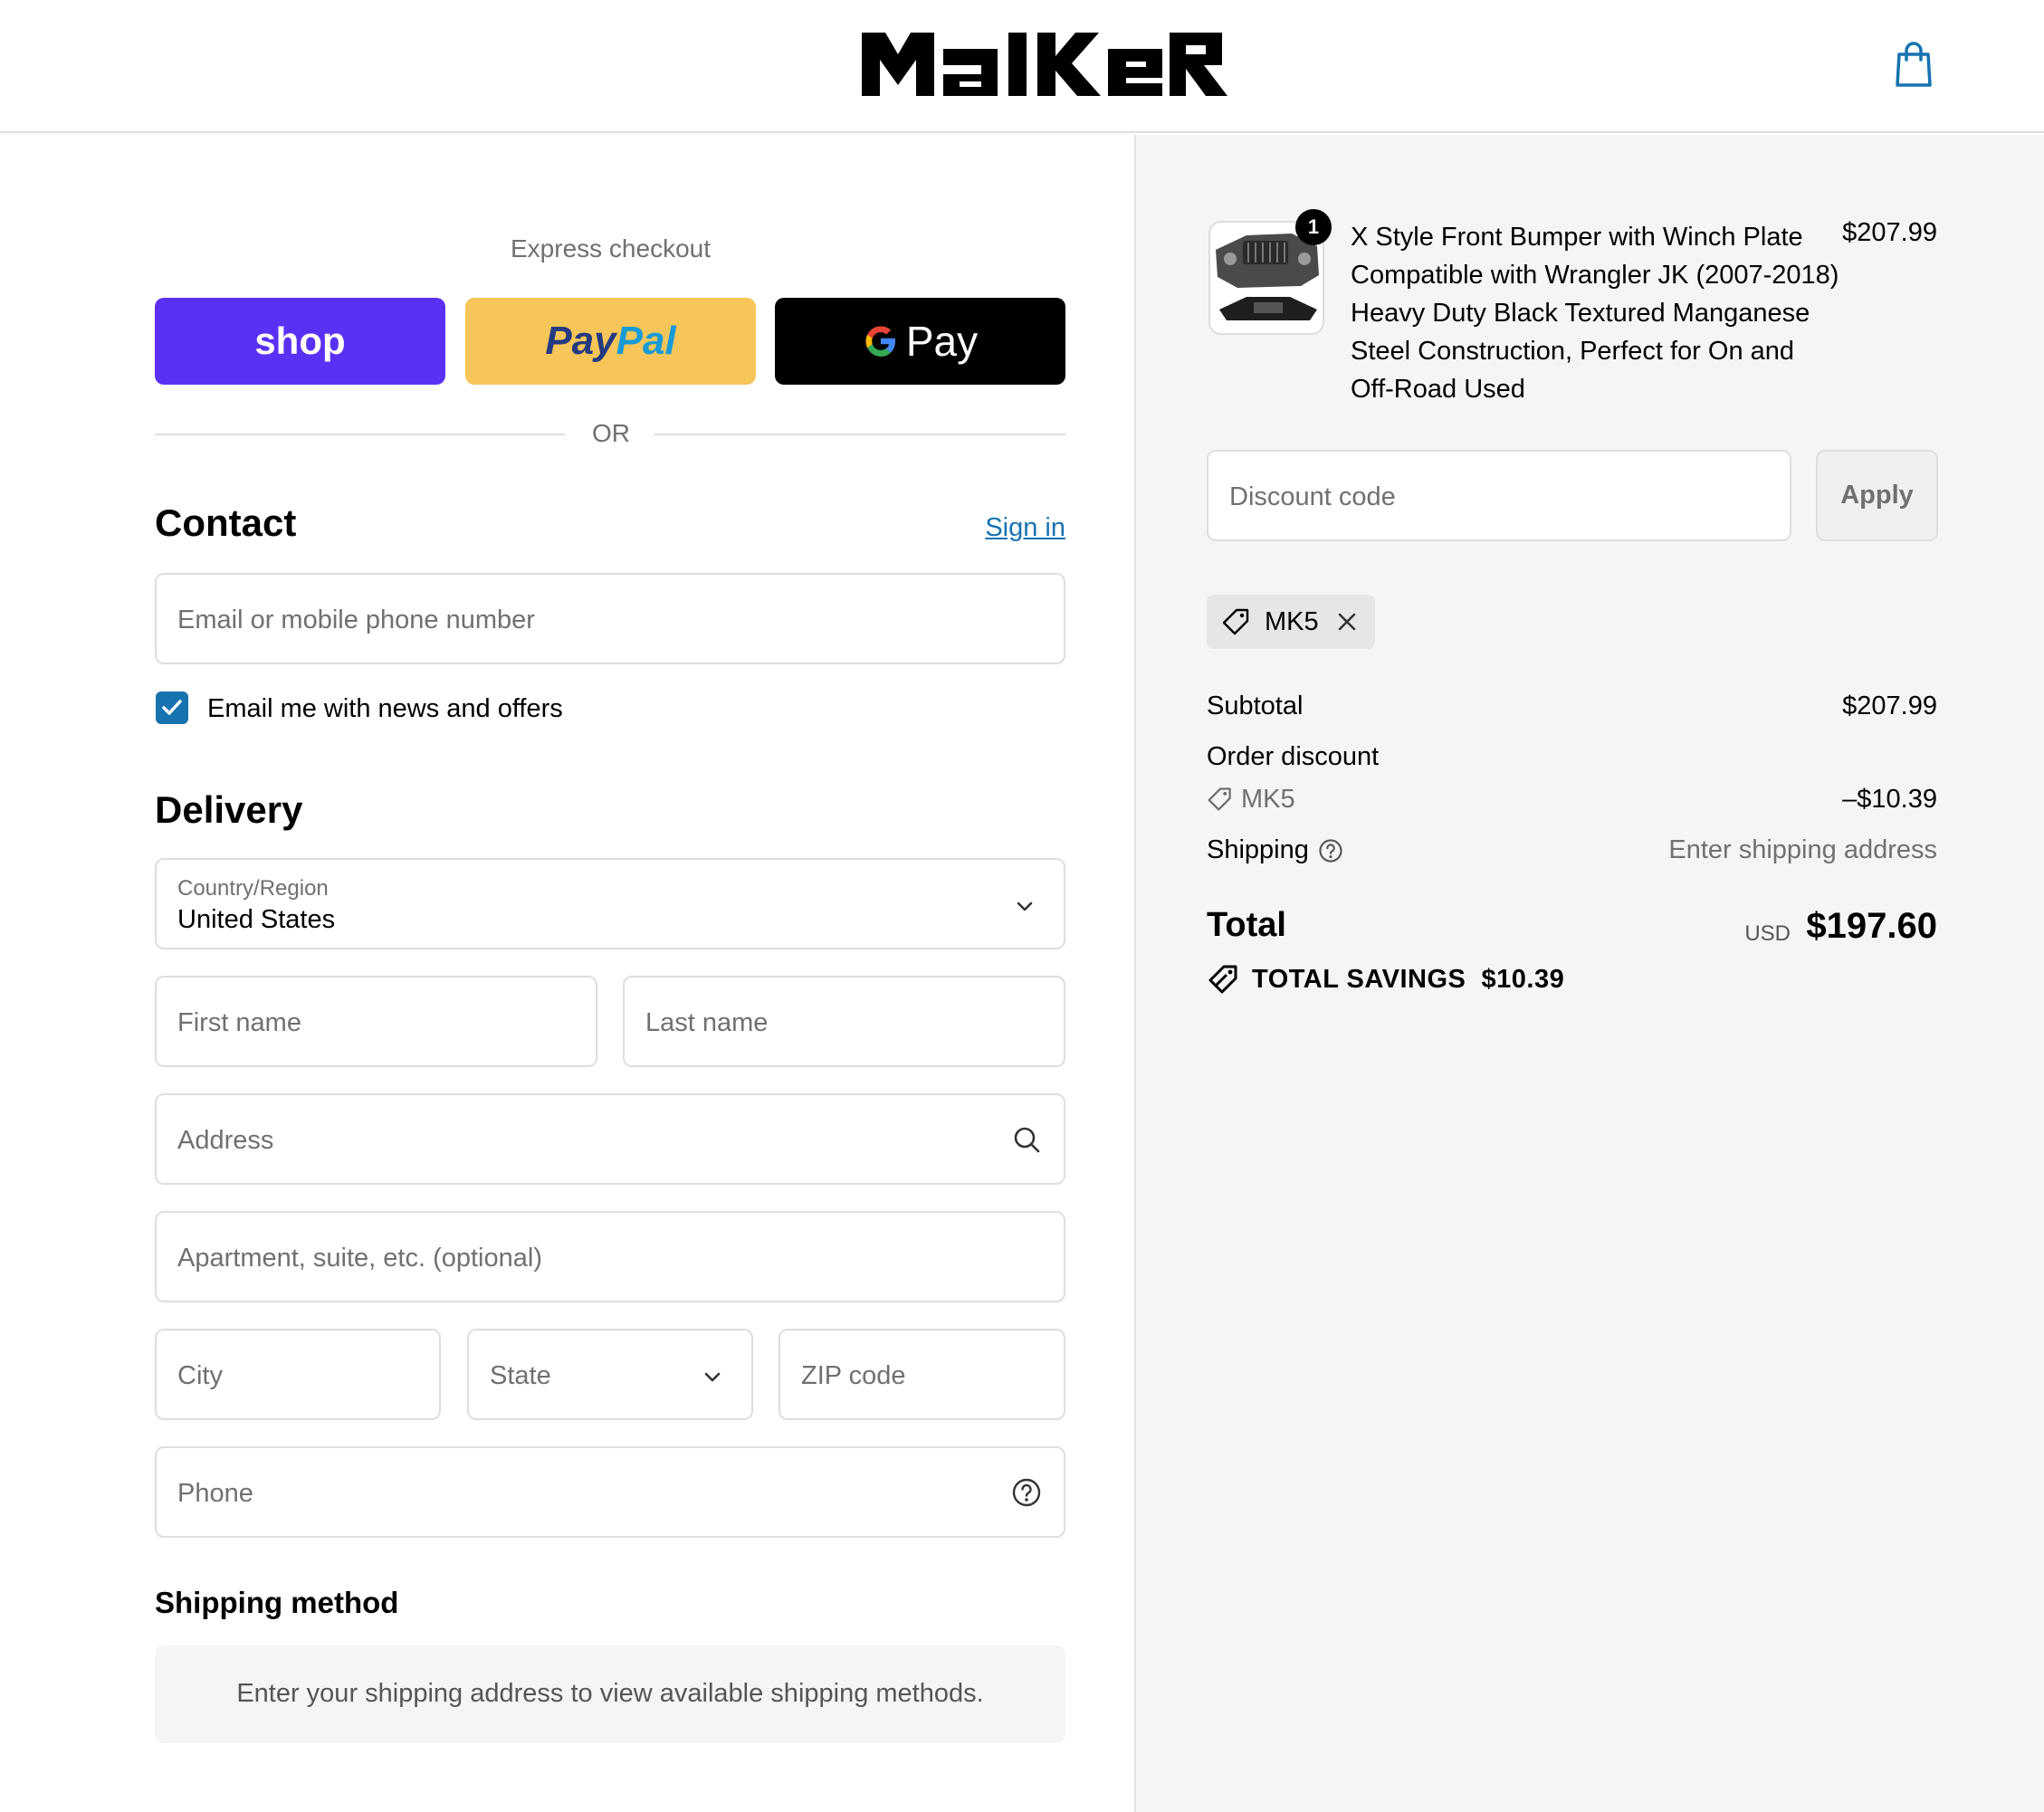  Describe the element at coordinates (1312, 496) in the screenshot. I see `discount-code-placeholder: Discount code` at that location.